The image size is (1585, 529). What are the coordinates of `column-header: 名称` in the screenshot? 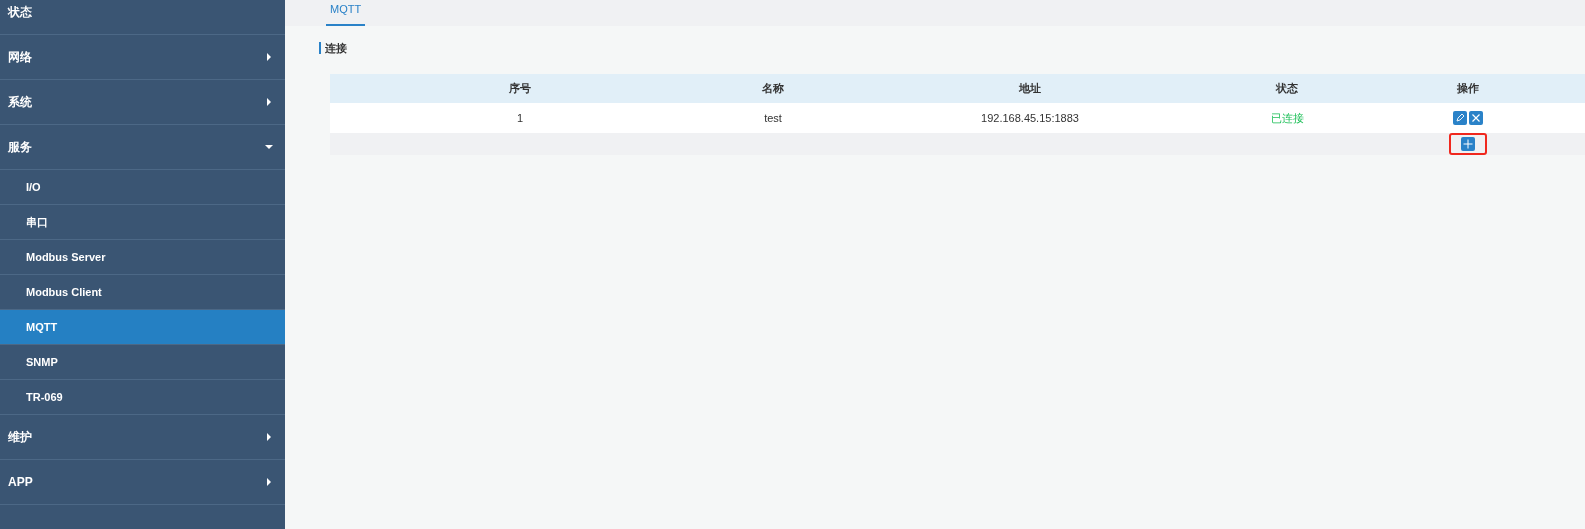 It's located at (773, 88).